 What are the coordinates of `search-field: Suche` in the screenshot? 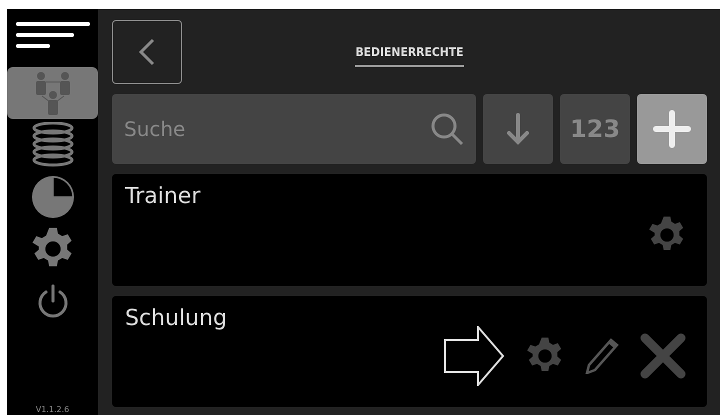 It's located at (294, 129).